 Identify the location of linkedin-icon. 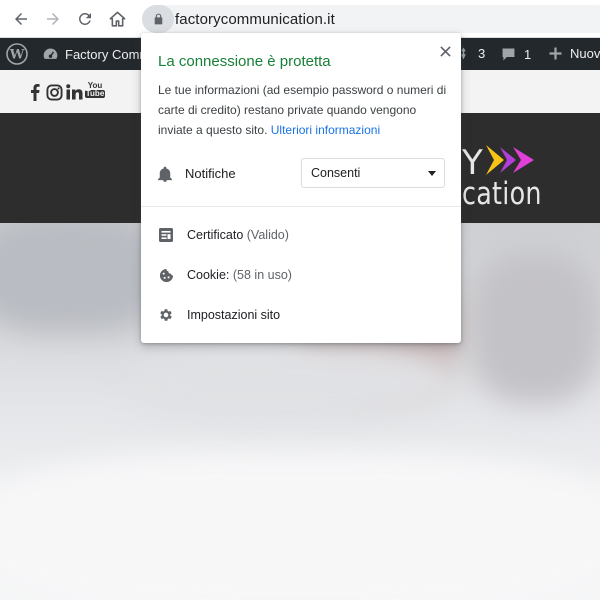
(73, 92).